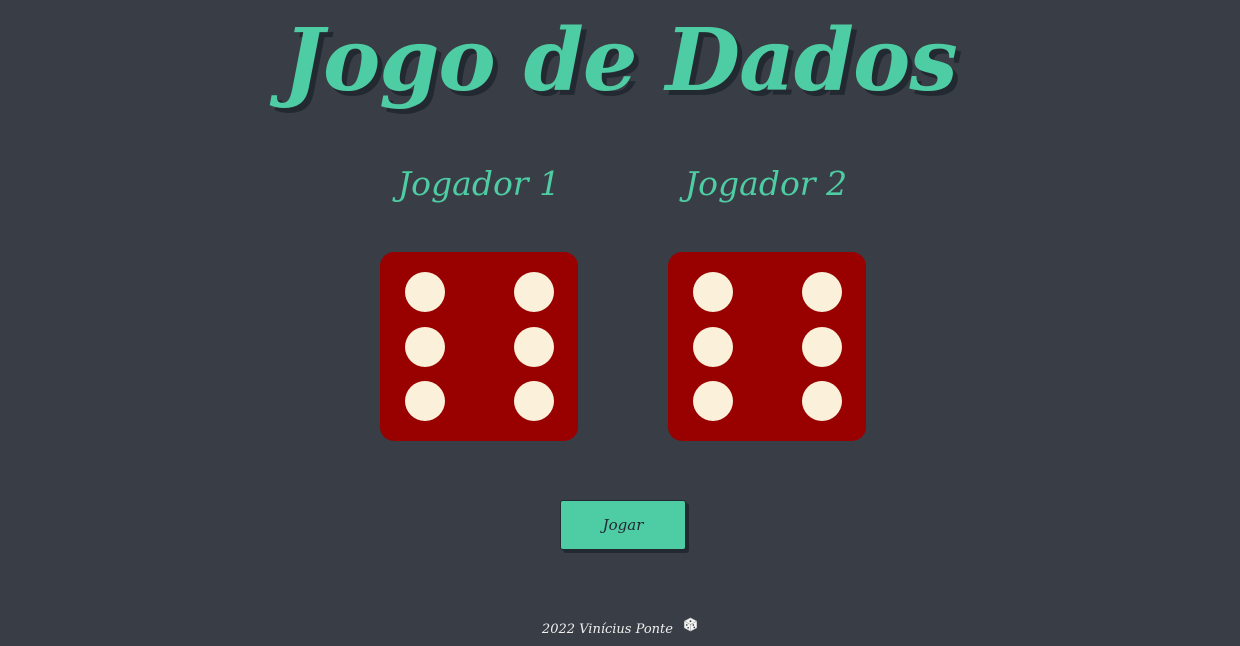 The height and width of the screenshot is (646, 1240). I want to click on footer: 2022 Vinícius Ponte, so click(620, 628).